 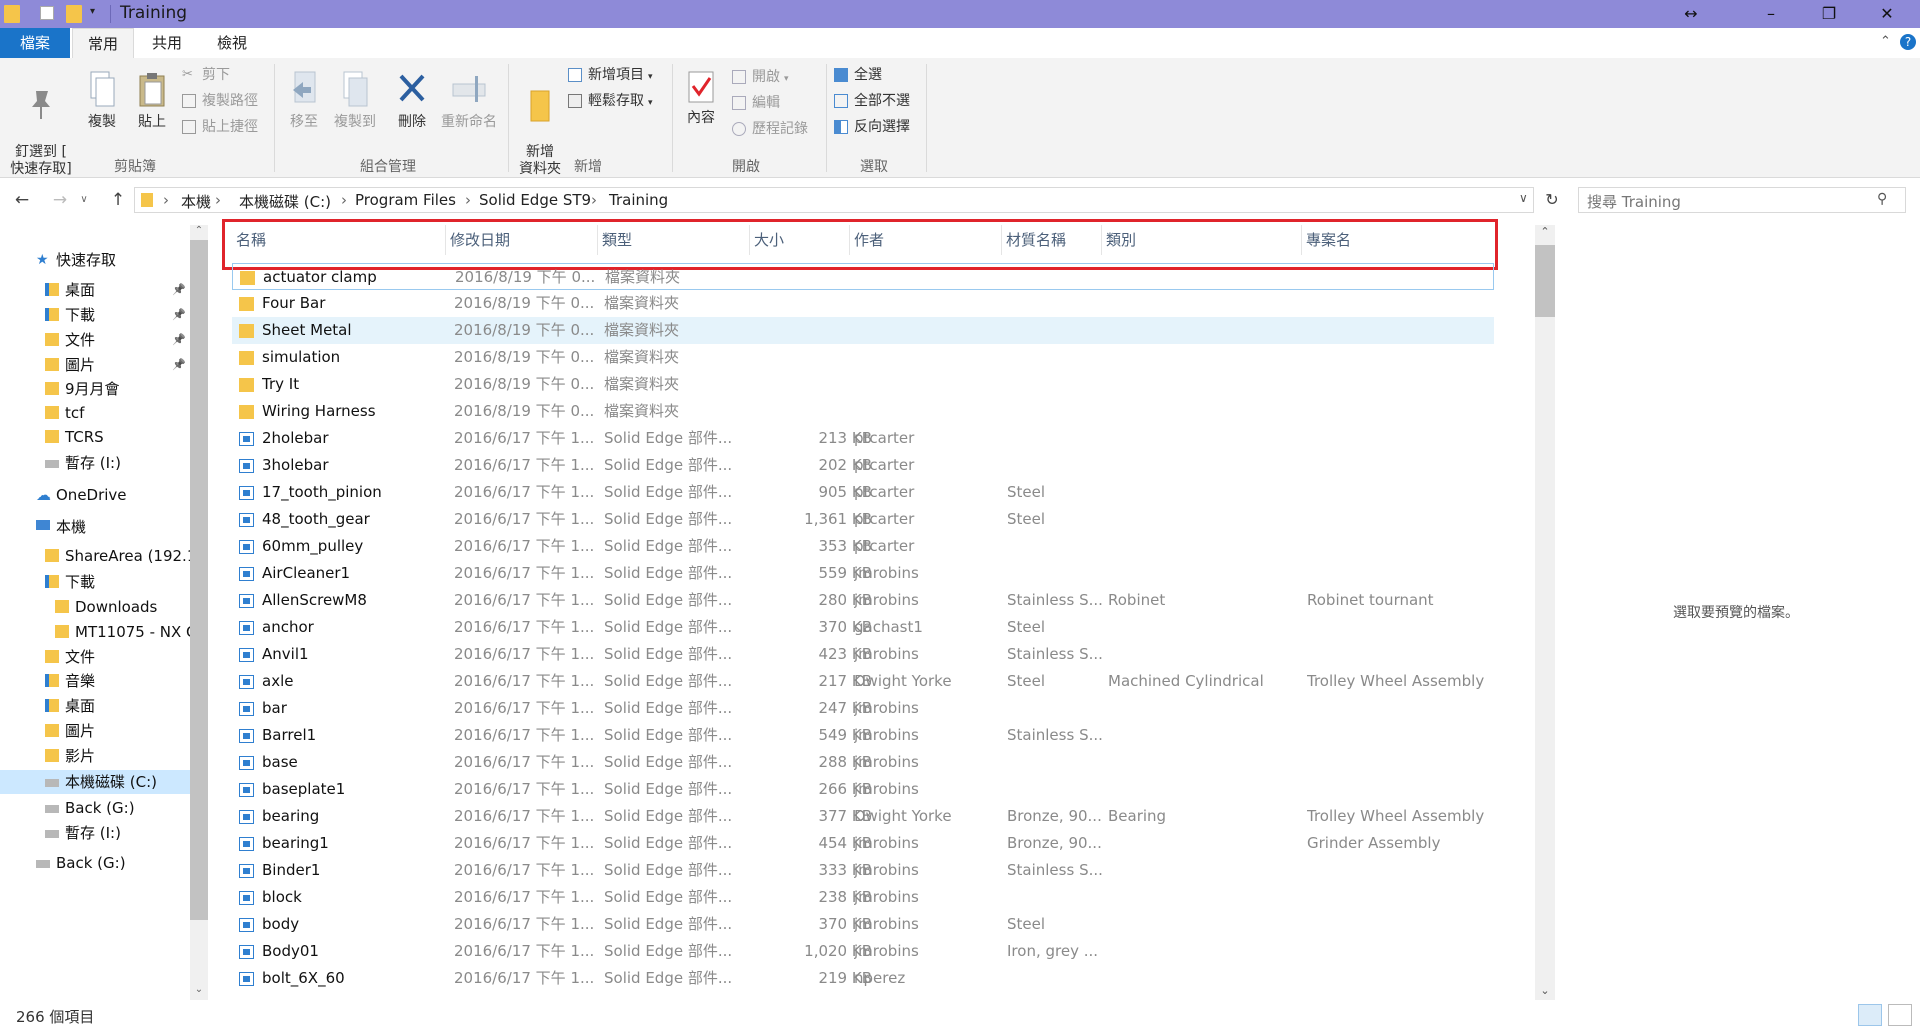 What do you see at coordinates (1900, 1015) in the screenshot?
I see `large-icons-view-icon` at bounding box center [1900, 1015].